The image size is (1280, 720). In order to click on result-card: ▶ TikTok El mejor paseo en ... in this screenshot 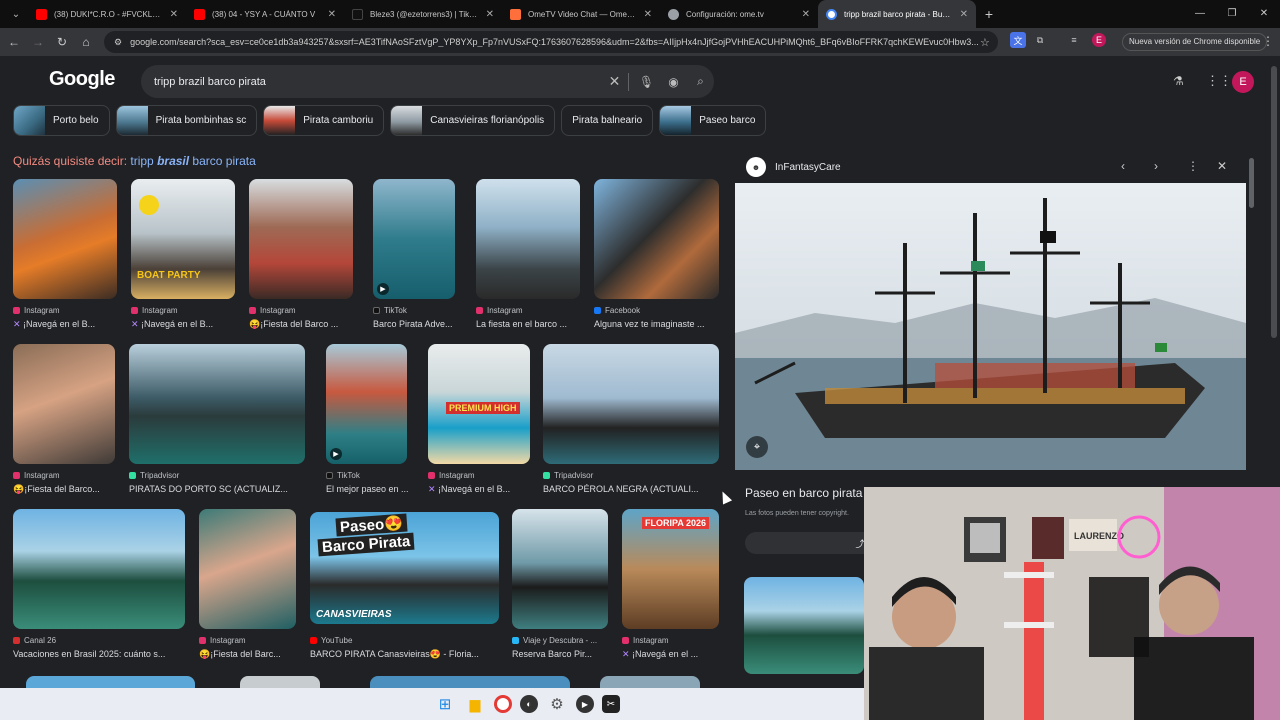, I will do `click(367, 419)`.